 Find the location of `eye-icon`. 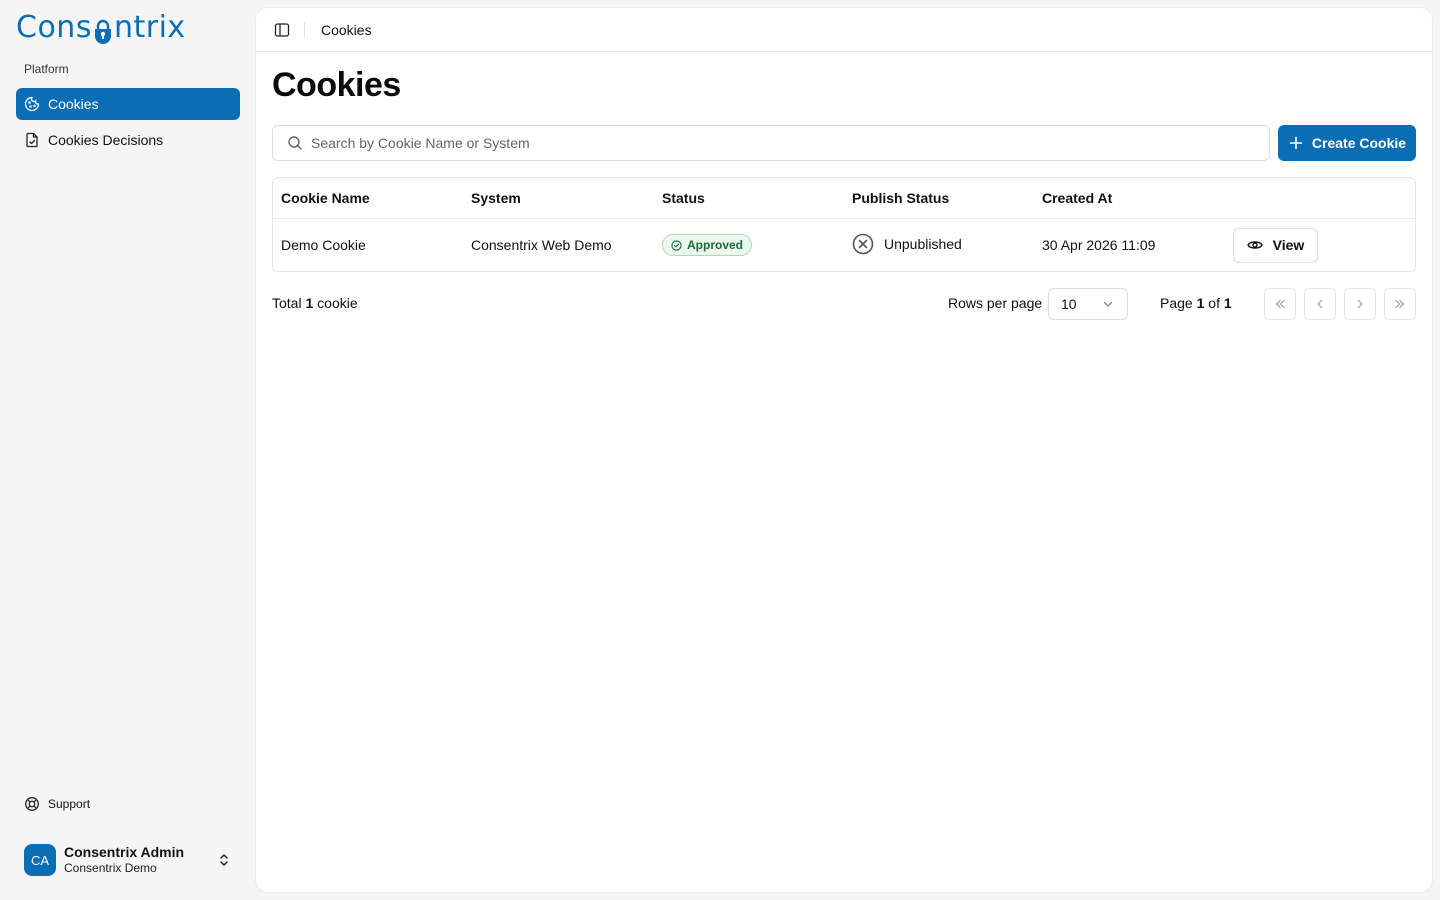

eye-icon is located at coordinates (1254, 245).